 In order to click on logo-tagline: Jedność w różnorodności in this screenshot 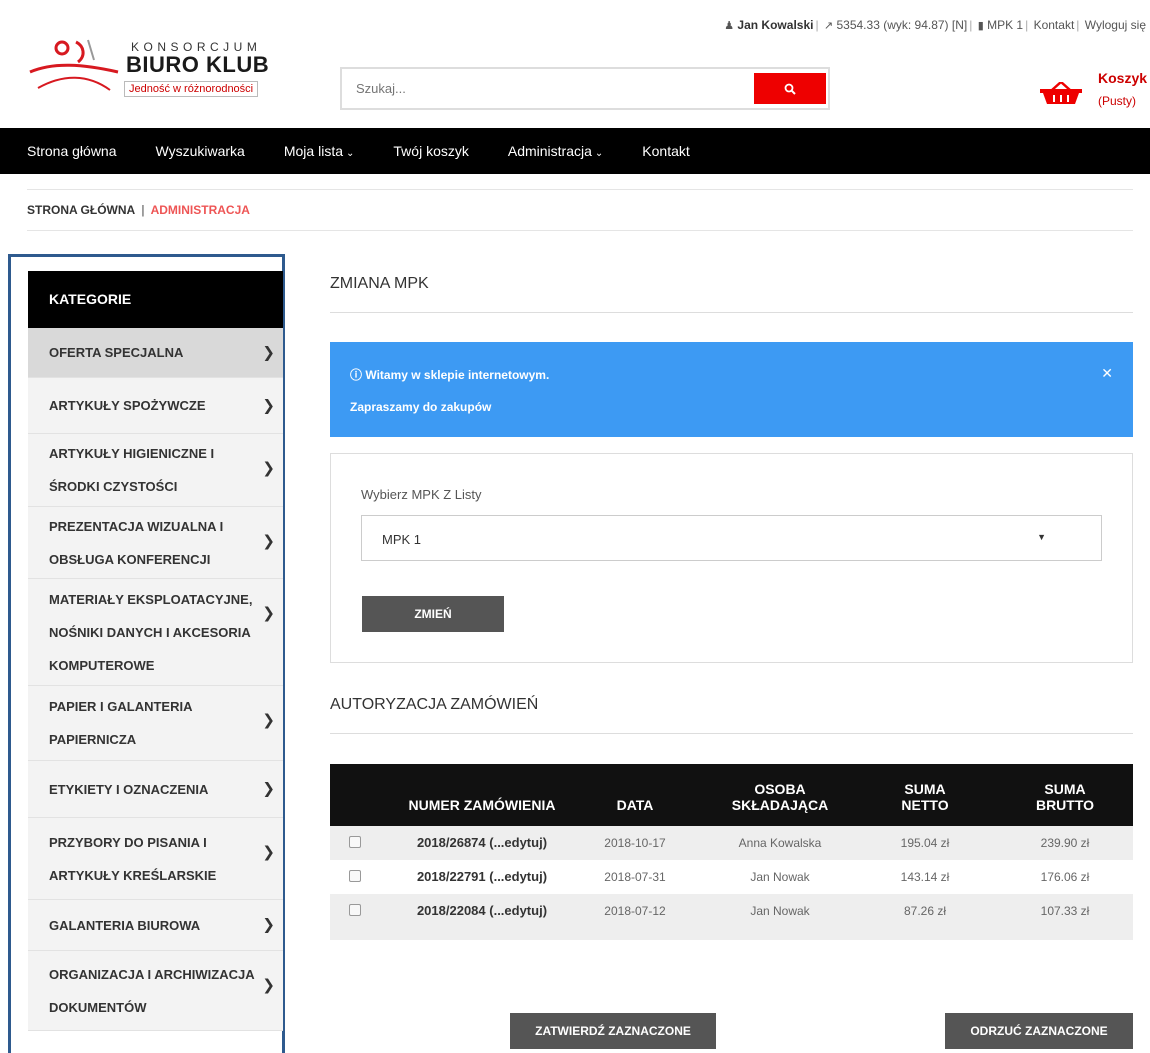, I will do `click(191, 89)`.